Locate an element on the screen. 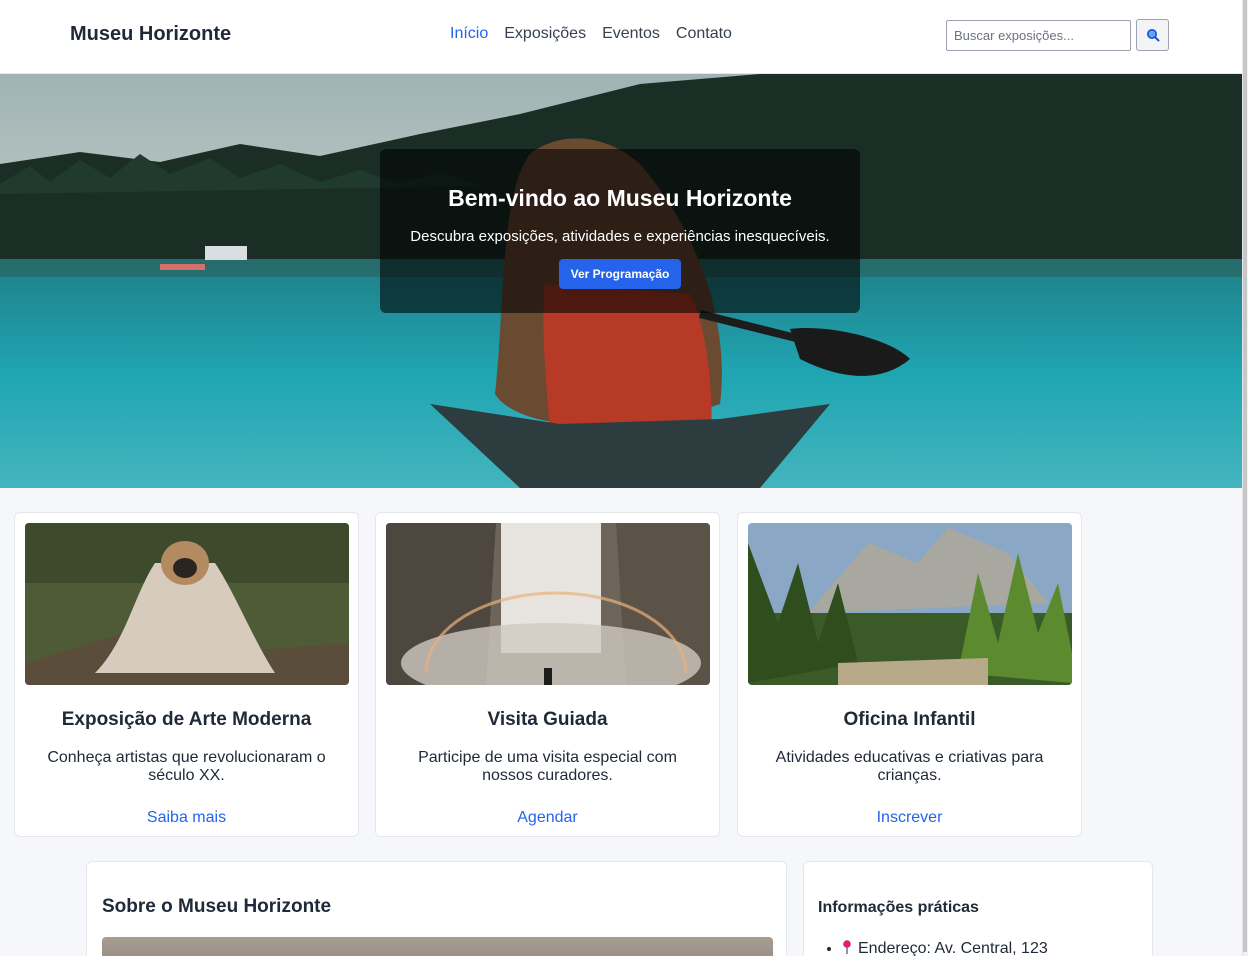 Image resolution: width=1248 pixels, height=956 pixels. saiba-mais-link: Saiba mais is located at coordinates (186, 818).